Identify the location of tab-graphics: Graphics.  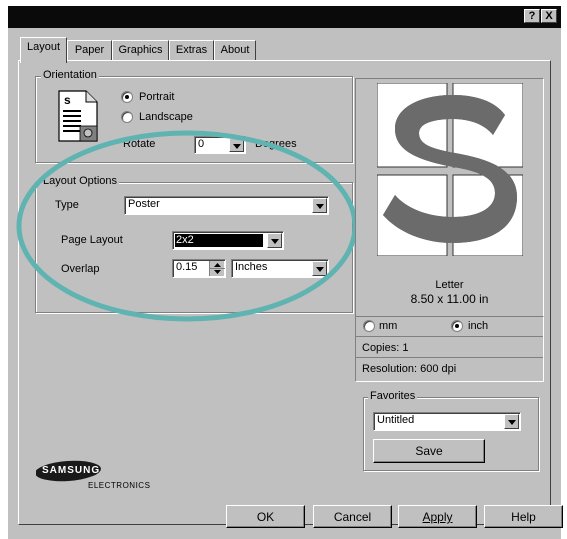
(140, 50).